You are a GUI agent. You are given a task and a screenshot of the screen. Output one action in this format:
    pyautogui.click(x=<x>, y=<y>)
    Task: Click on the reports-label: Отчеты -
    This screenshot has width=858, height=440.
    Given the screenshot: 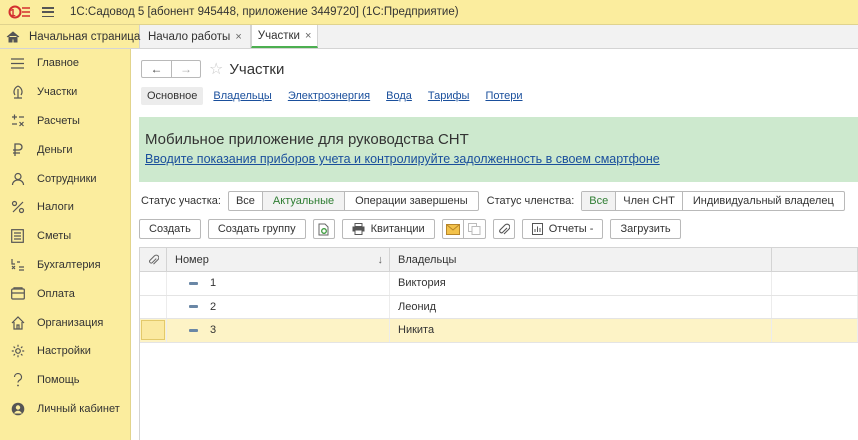 What is the action you would take?
    pyautogui.click(x=571, y=229)
    